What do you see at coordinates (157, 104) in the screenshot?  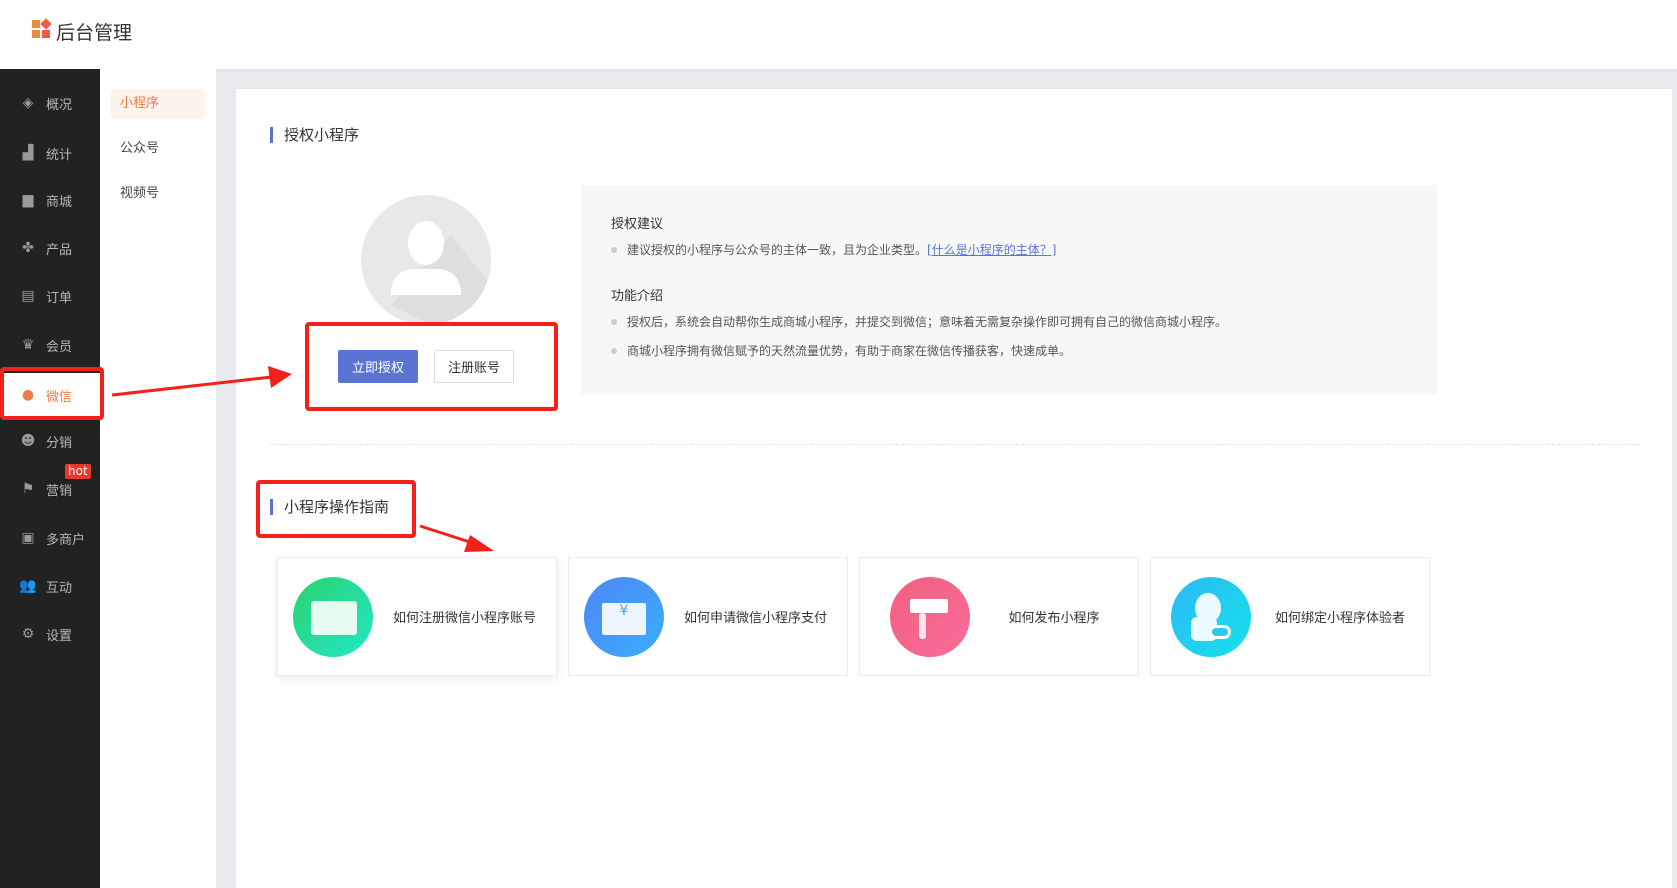 I see `submenu-item-miniprogram: 小程序` at bounding box center [157, 104].